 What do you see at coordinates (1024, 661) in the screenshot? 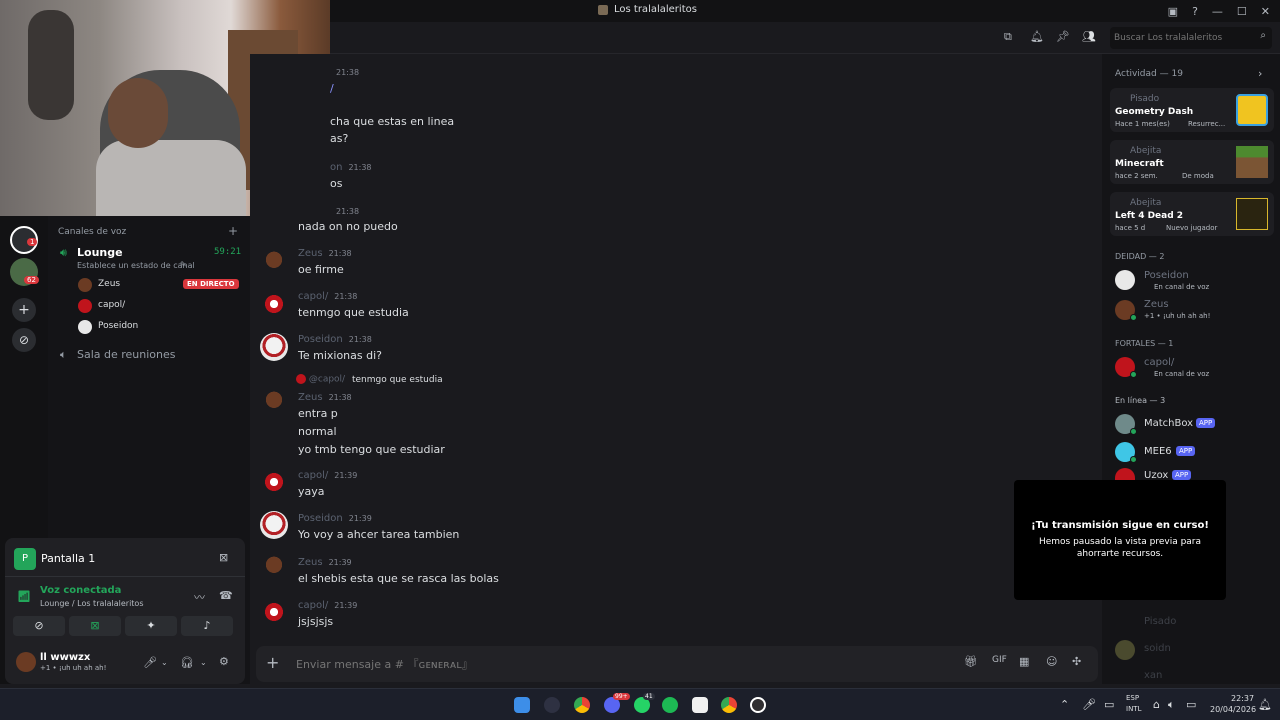
I see `sticker-icon: ▦` at bounding box center [1024, 661].